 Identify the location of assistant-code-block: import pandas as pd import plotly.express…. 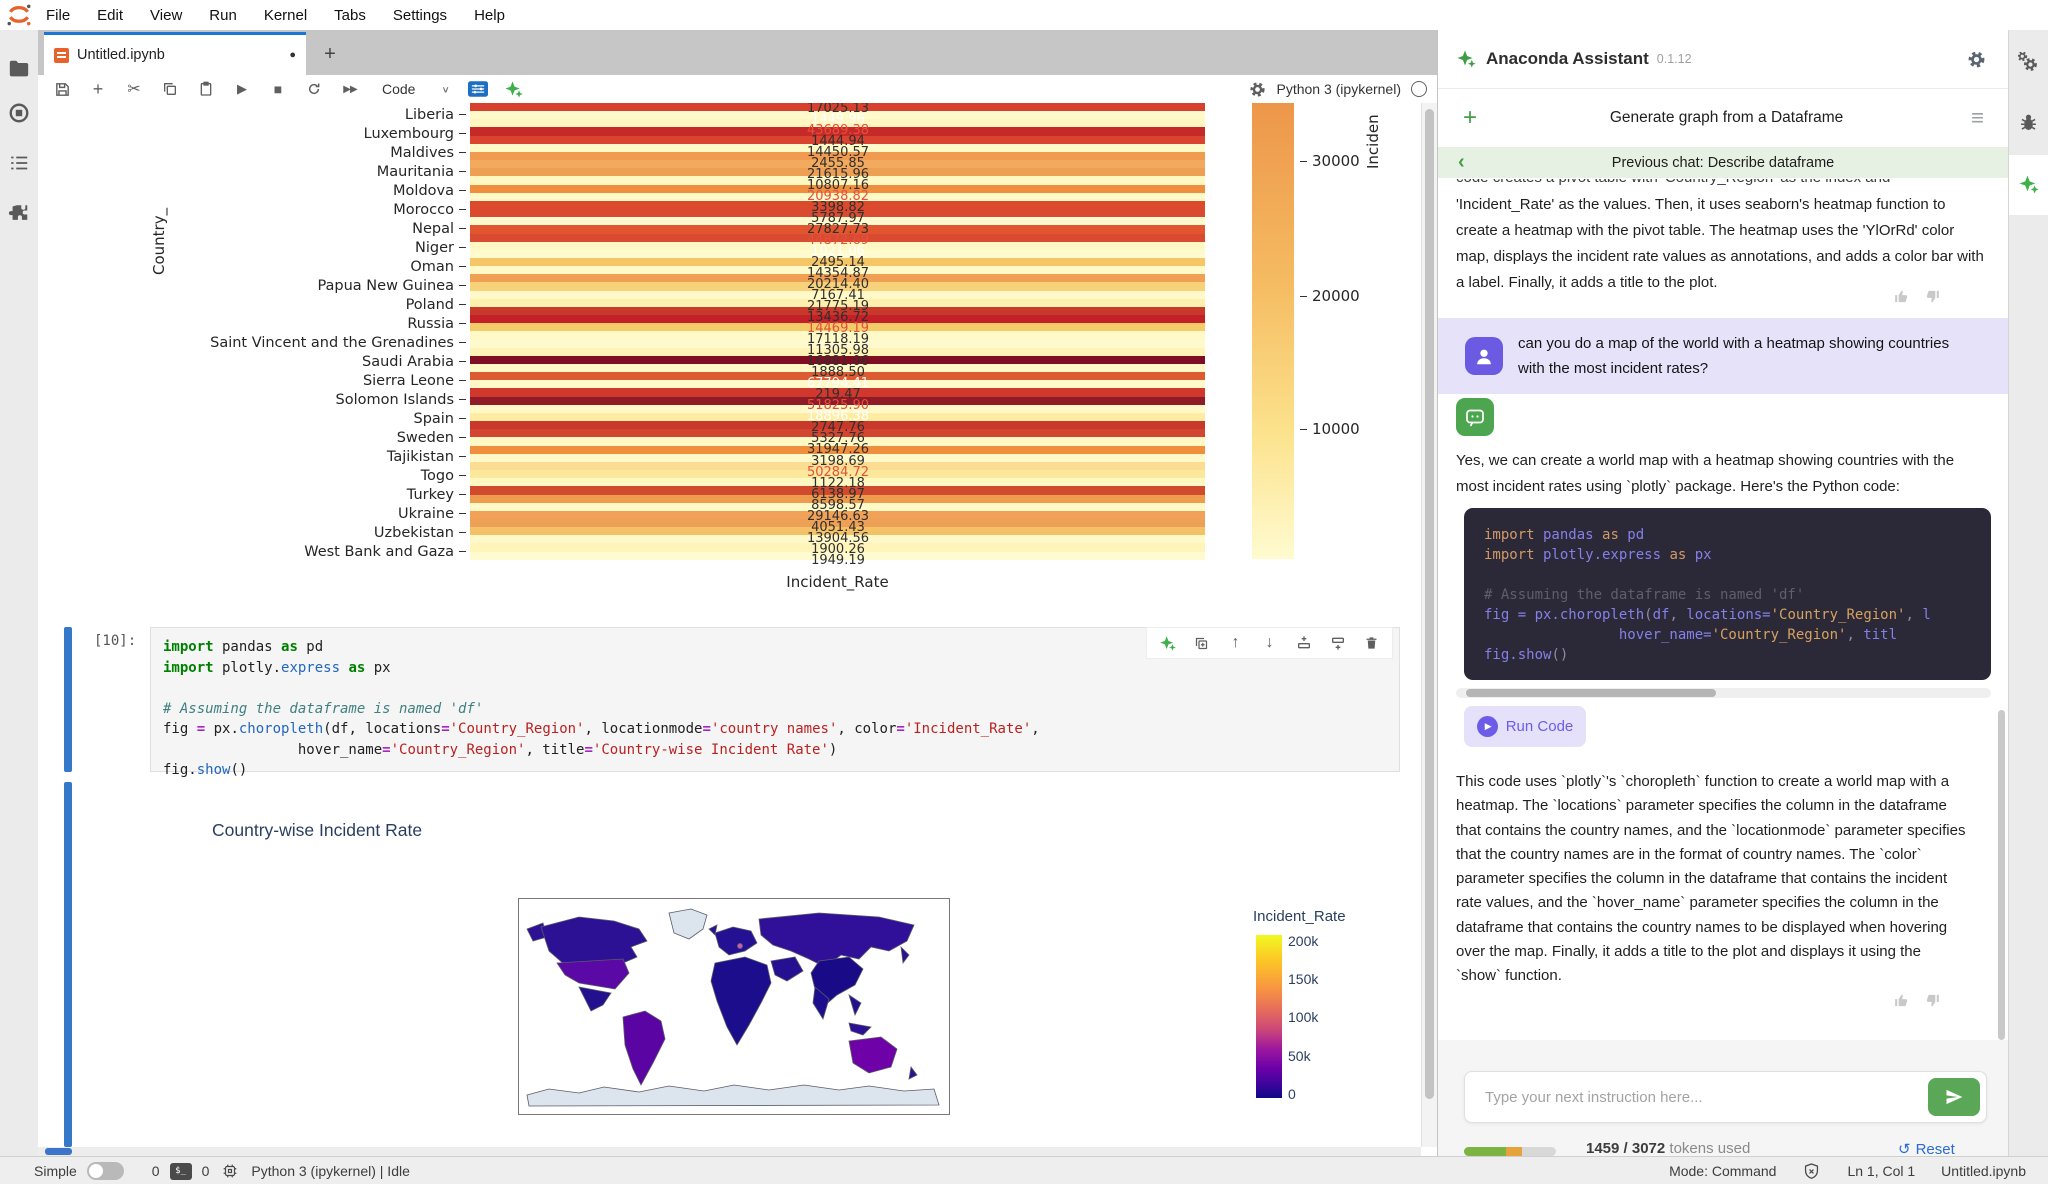
(1727, 594).